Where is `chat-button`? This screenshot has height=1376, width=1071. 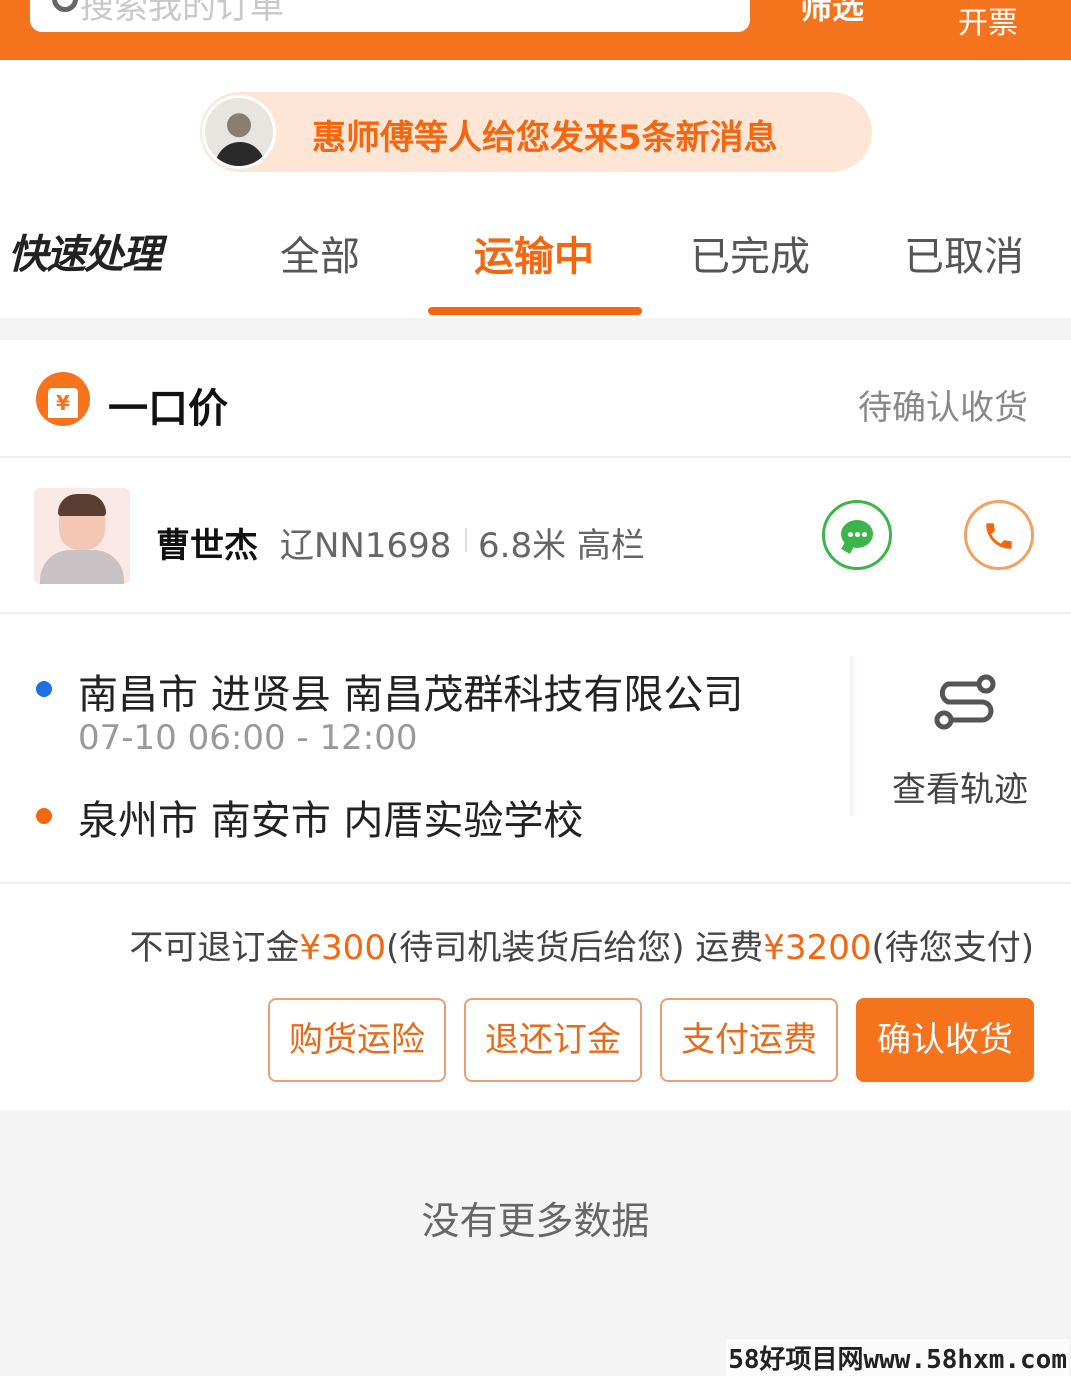 chat-button is located at coordinates (857, 535).